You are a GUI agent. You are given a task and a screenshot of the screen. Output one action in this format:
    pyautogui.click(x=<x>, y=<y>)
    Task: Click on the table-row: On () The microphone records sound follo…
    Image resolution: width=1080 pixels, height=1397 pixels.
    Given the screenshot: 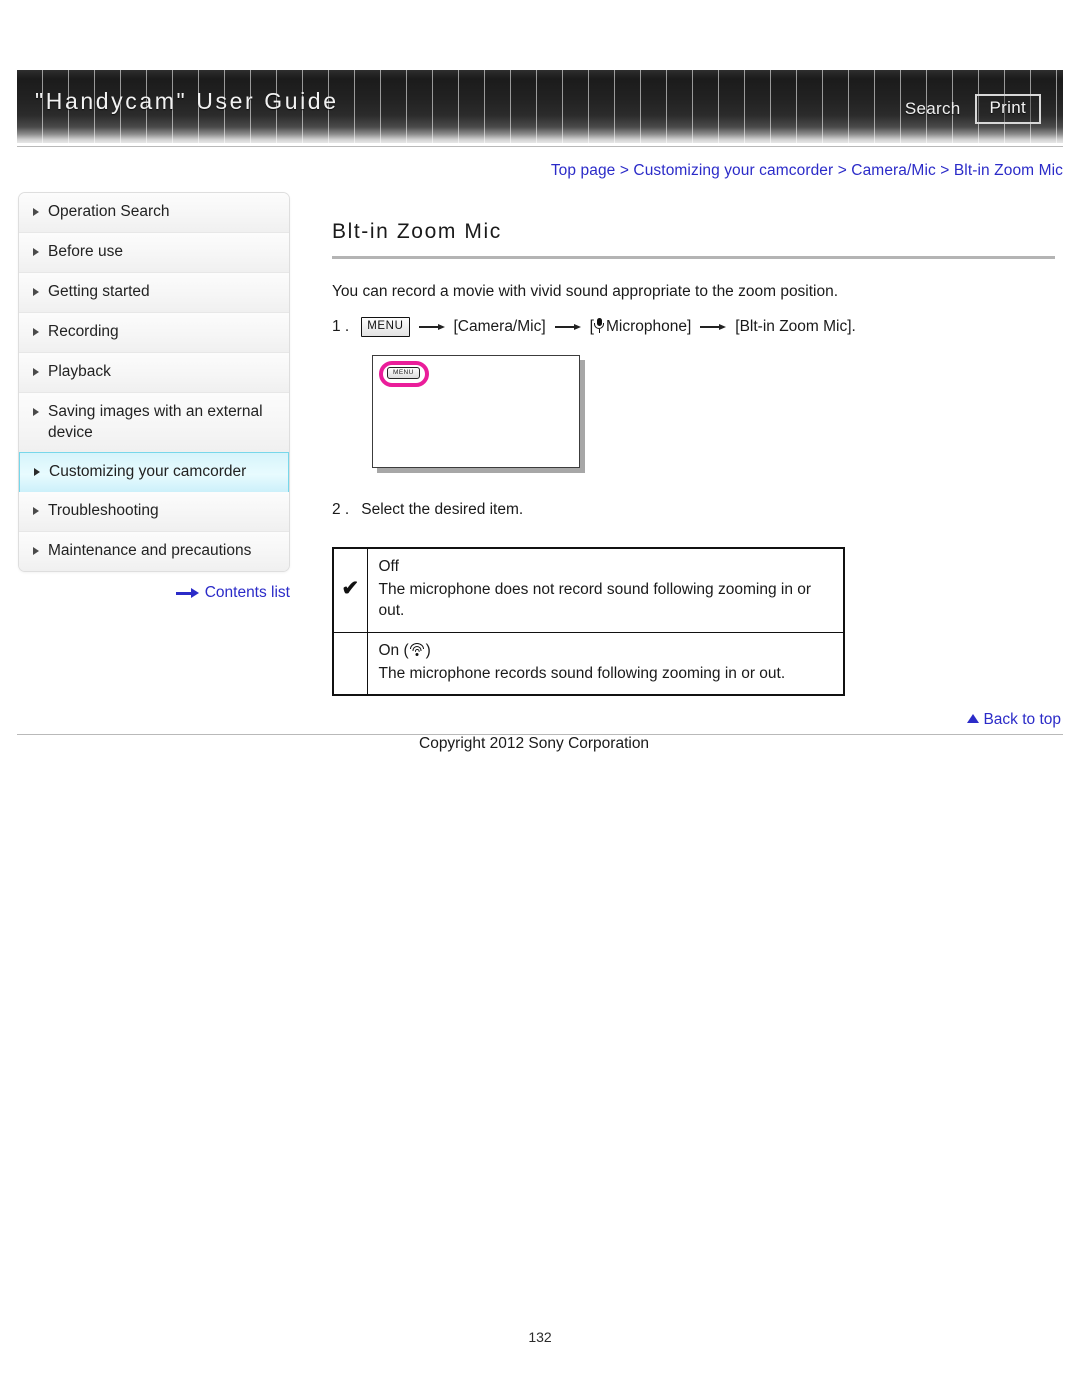 What is the action you would take?
    pyautogui.click(x=588, y=663)
    